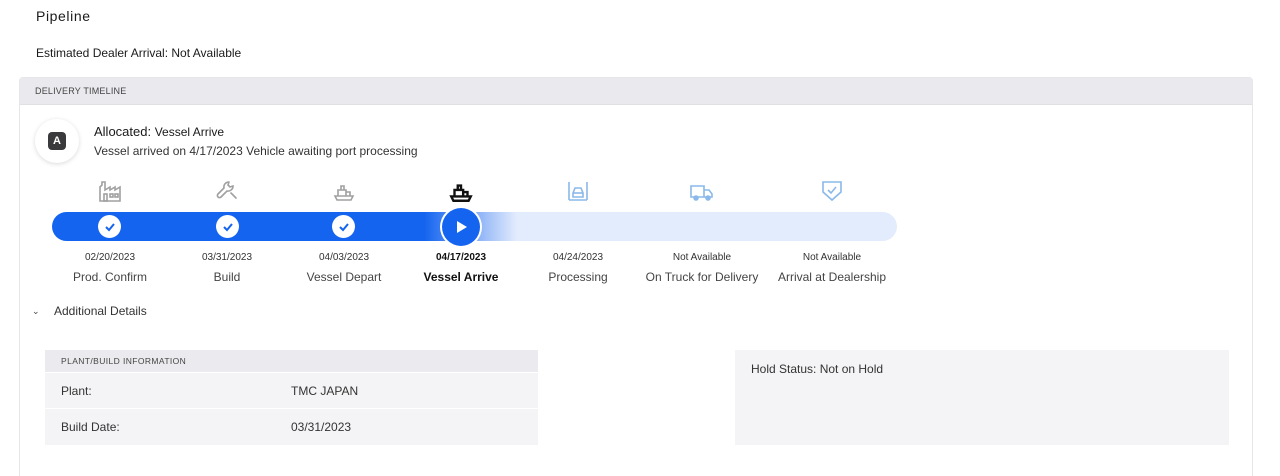 The width and height of the screenshot is (1280, 476). What do you see at coordinates (227, 257) in the screenshot?
I see `step-date: 03/31/2023` at bounding box center [227, 257].